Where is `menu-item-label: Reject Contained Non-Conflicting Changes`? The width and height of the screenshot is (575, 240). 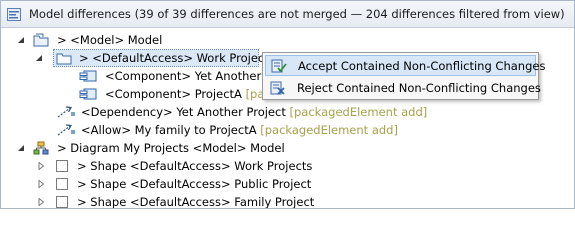 menu-item-label: Reject Contained Non-Conflicting Changes is located at coordinates (419, 88).